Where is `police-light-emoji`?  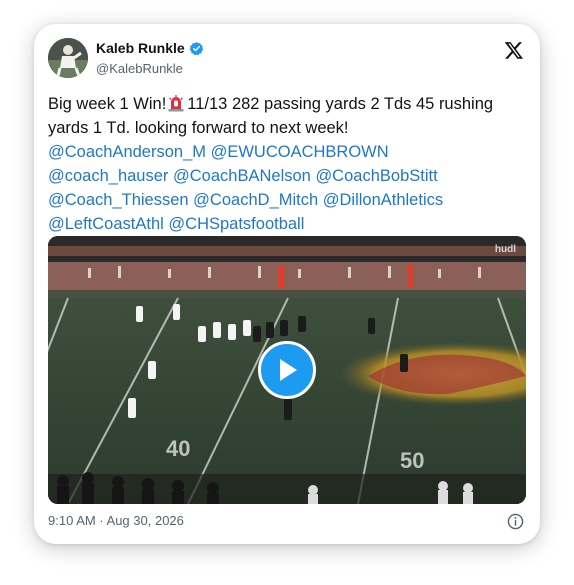 police-light-emoji is located at coordinates (176, 103).